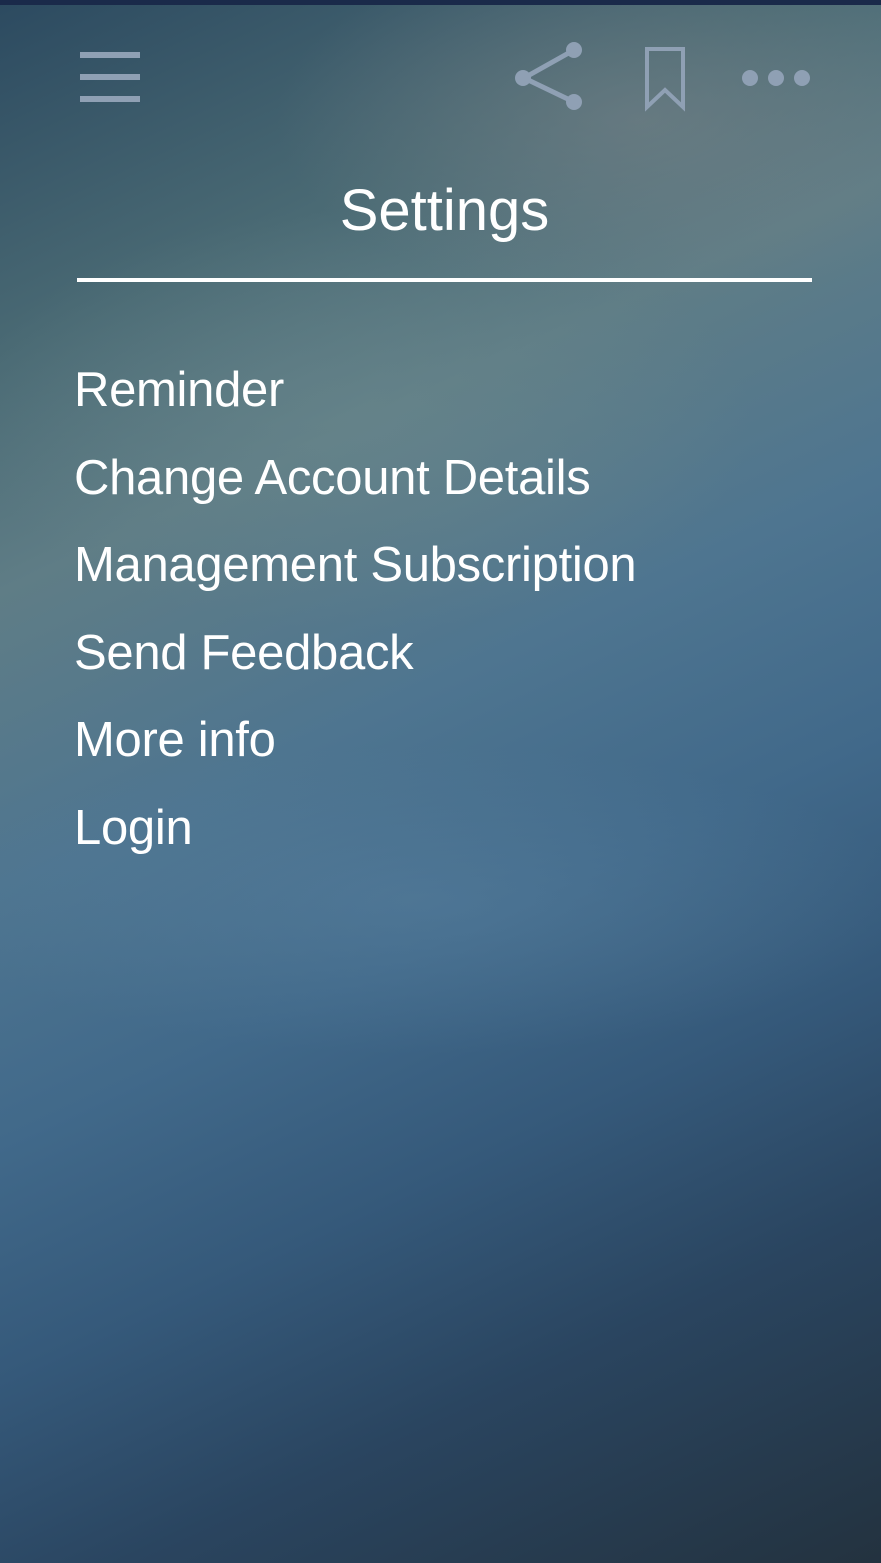 The image size is (881, 1563). I want to click on settings-item-more-info: More info, so click(444, 744).